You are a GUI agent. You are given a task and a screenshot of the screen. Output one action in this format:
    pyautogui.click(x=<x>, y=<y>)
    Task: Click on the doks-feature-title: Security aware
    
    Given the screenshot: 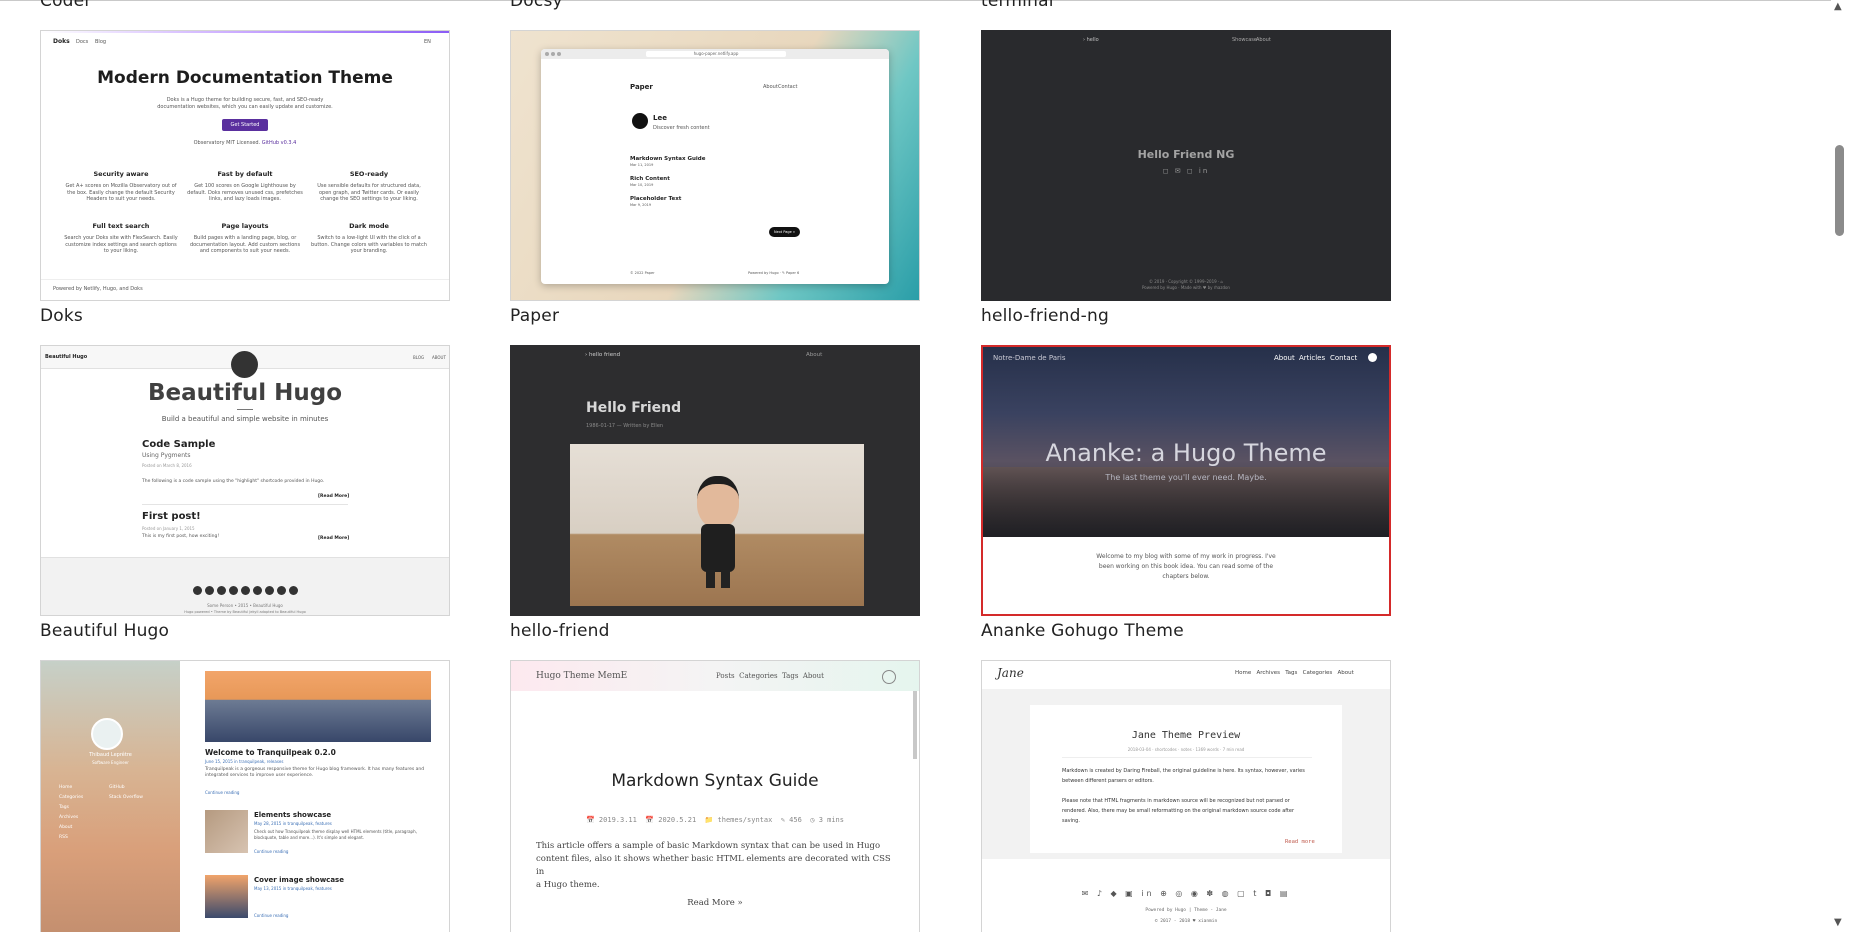 What is the action you would take?
    pyautogui.click(x=121, y=174)
    